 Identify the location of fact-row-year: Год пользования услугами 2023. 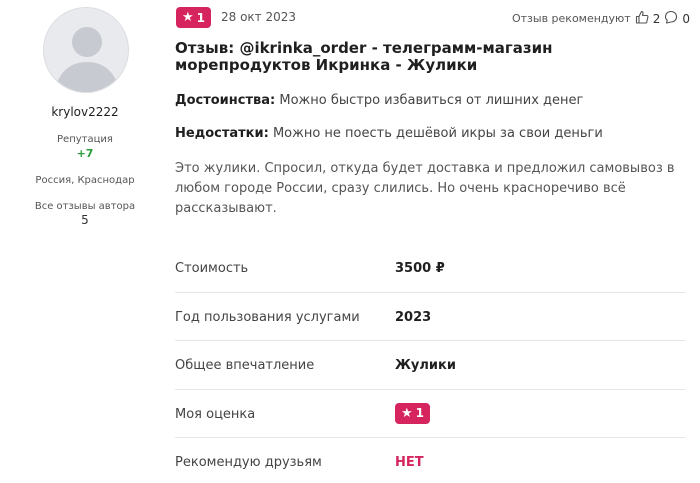
(430, 317).